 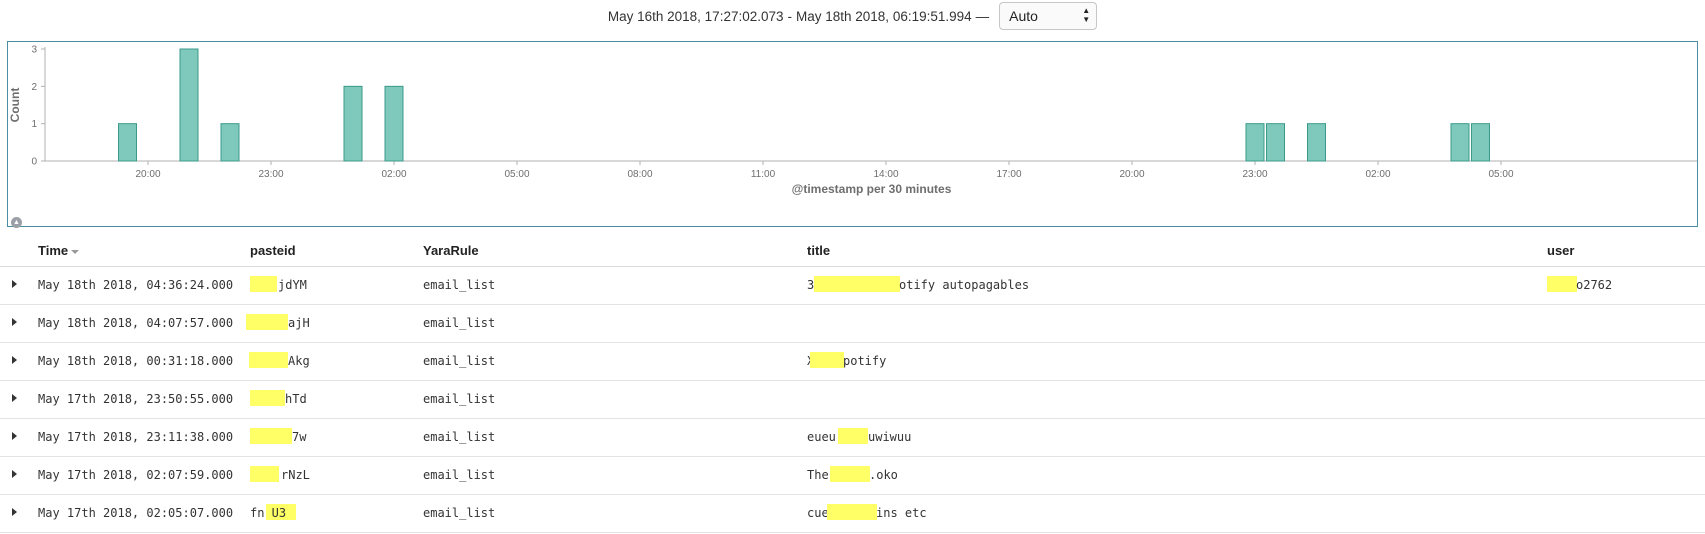 I want to click on cell-pasteid: ajH, so click(x=299, y=323).